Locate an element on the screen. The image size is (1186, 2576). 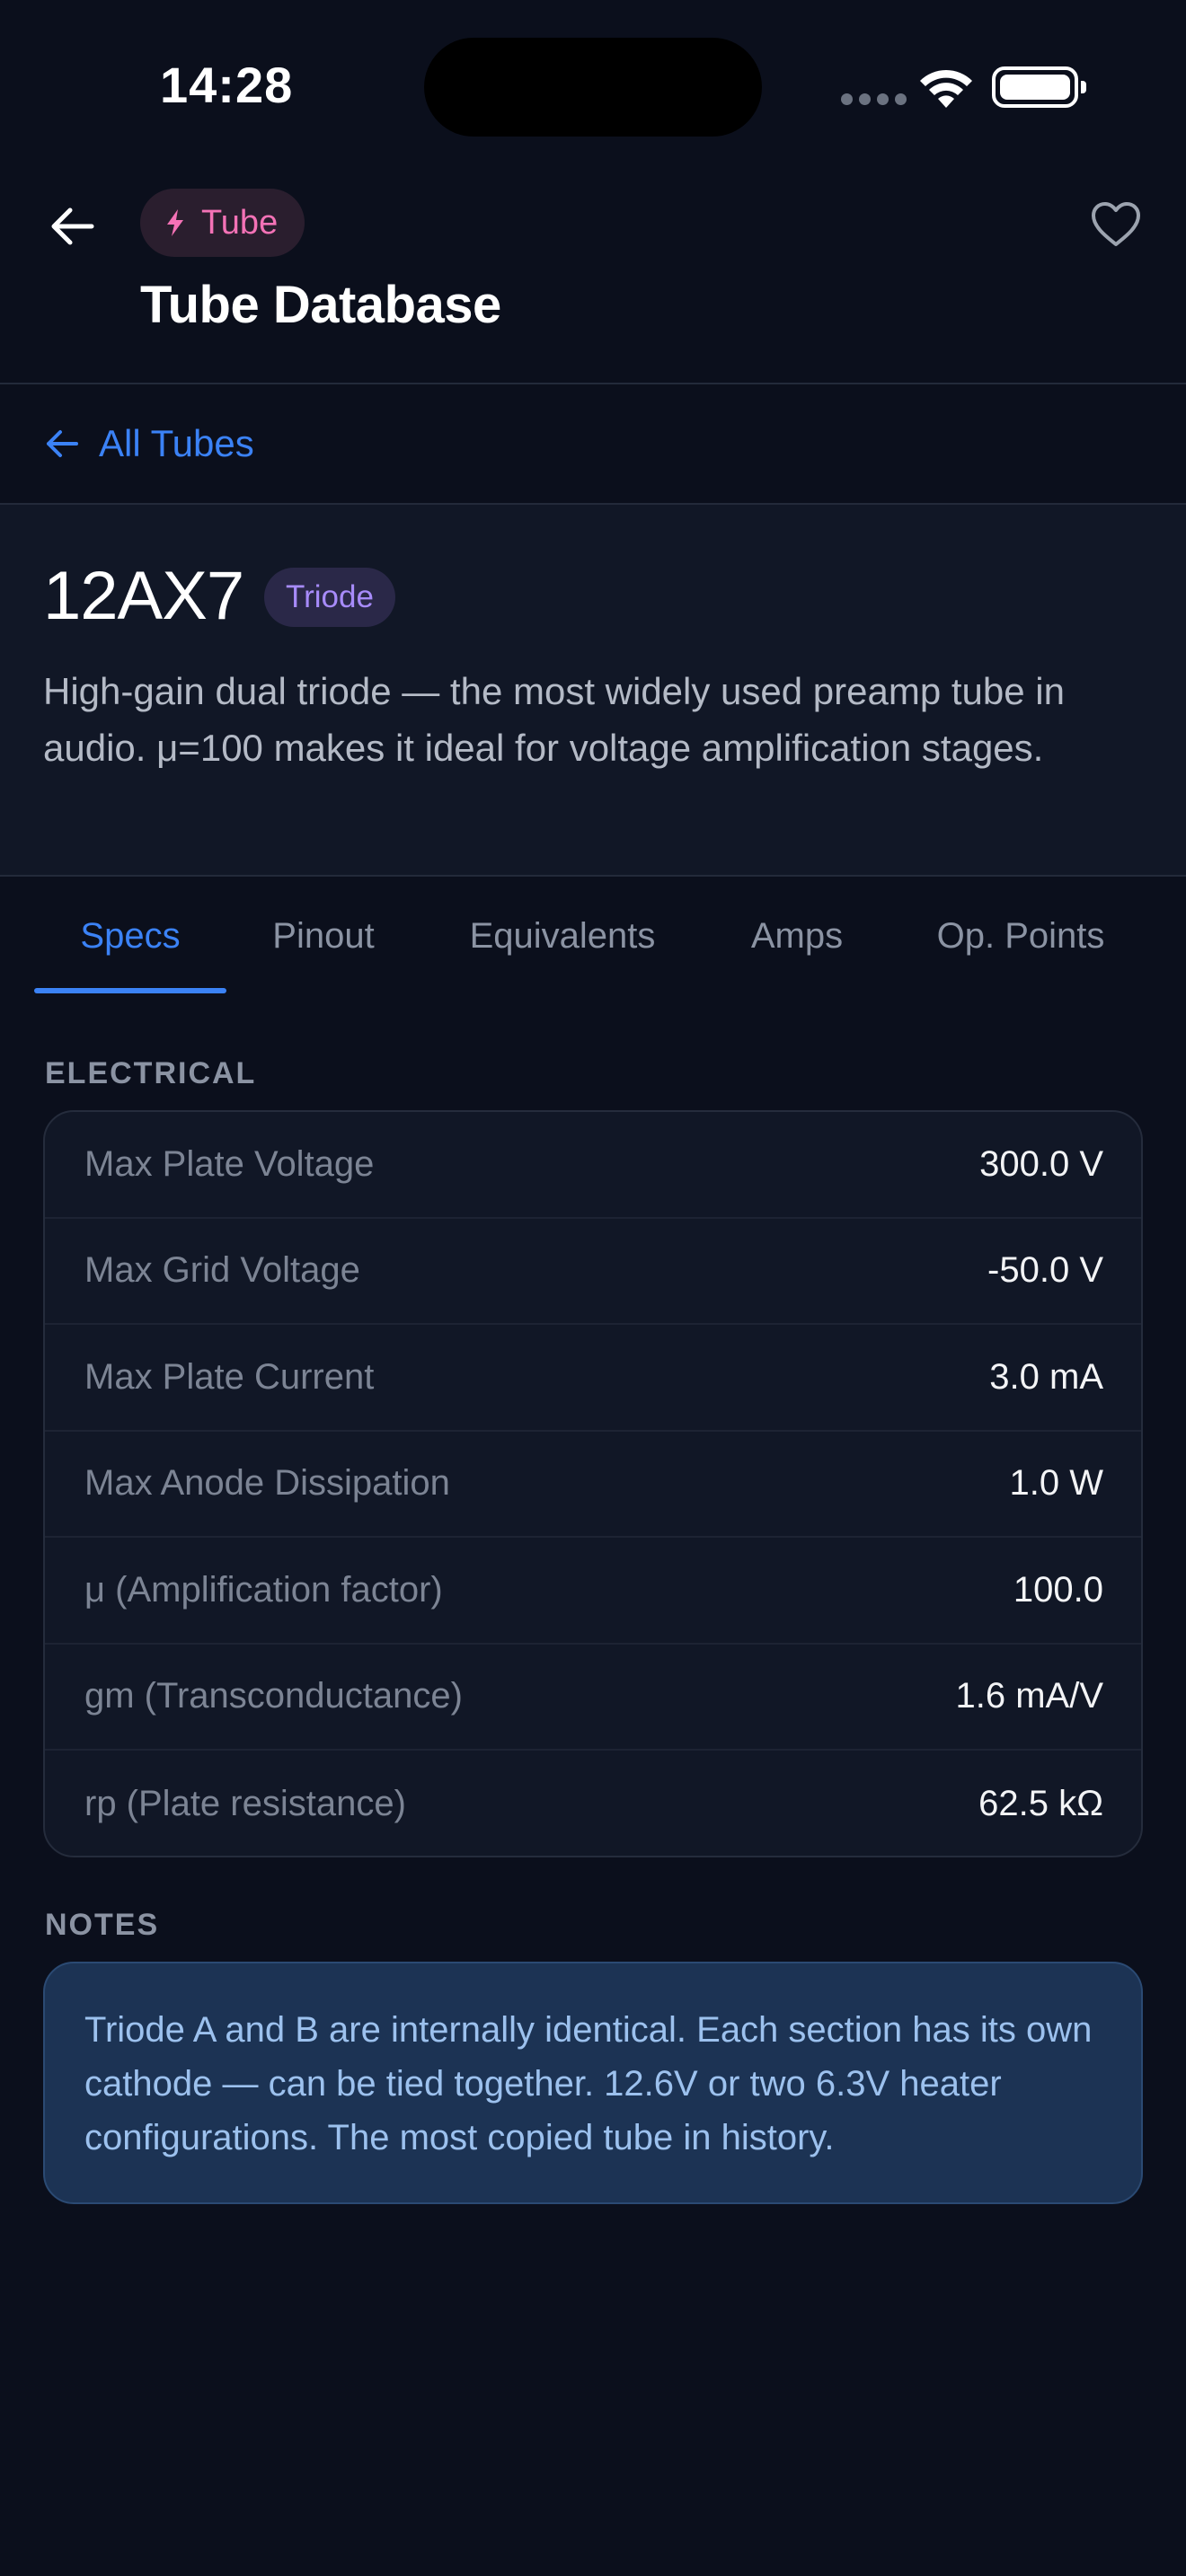
favorite-button is located at coordinates (1116, 224).